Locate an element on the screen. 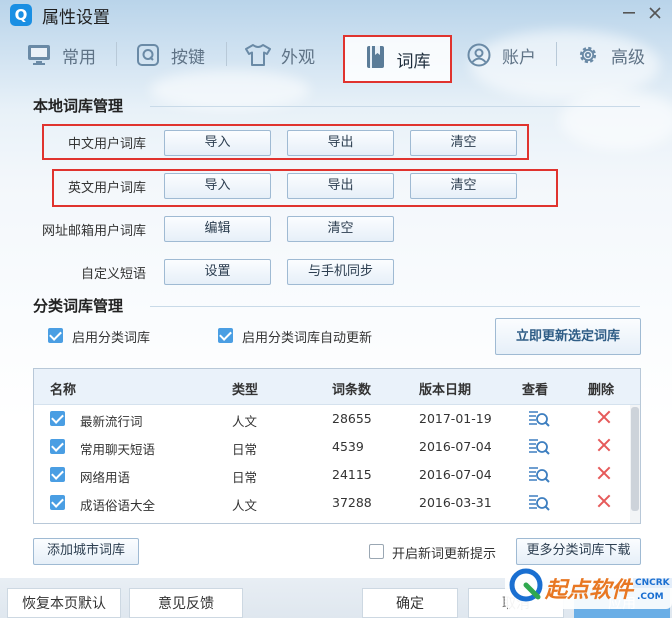 This screenshot has height=618, width=672. table-row: 最新流行词 人文 28655 2017-01-19 is located at coordinates (332, 419).